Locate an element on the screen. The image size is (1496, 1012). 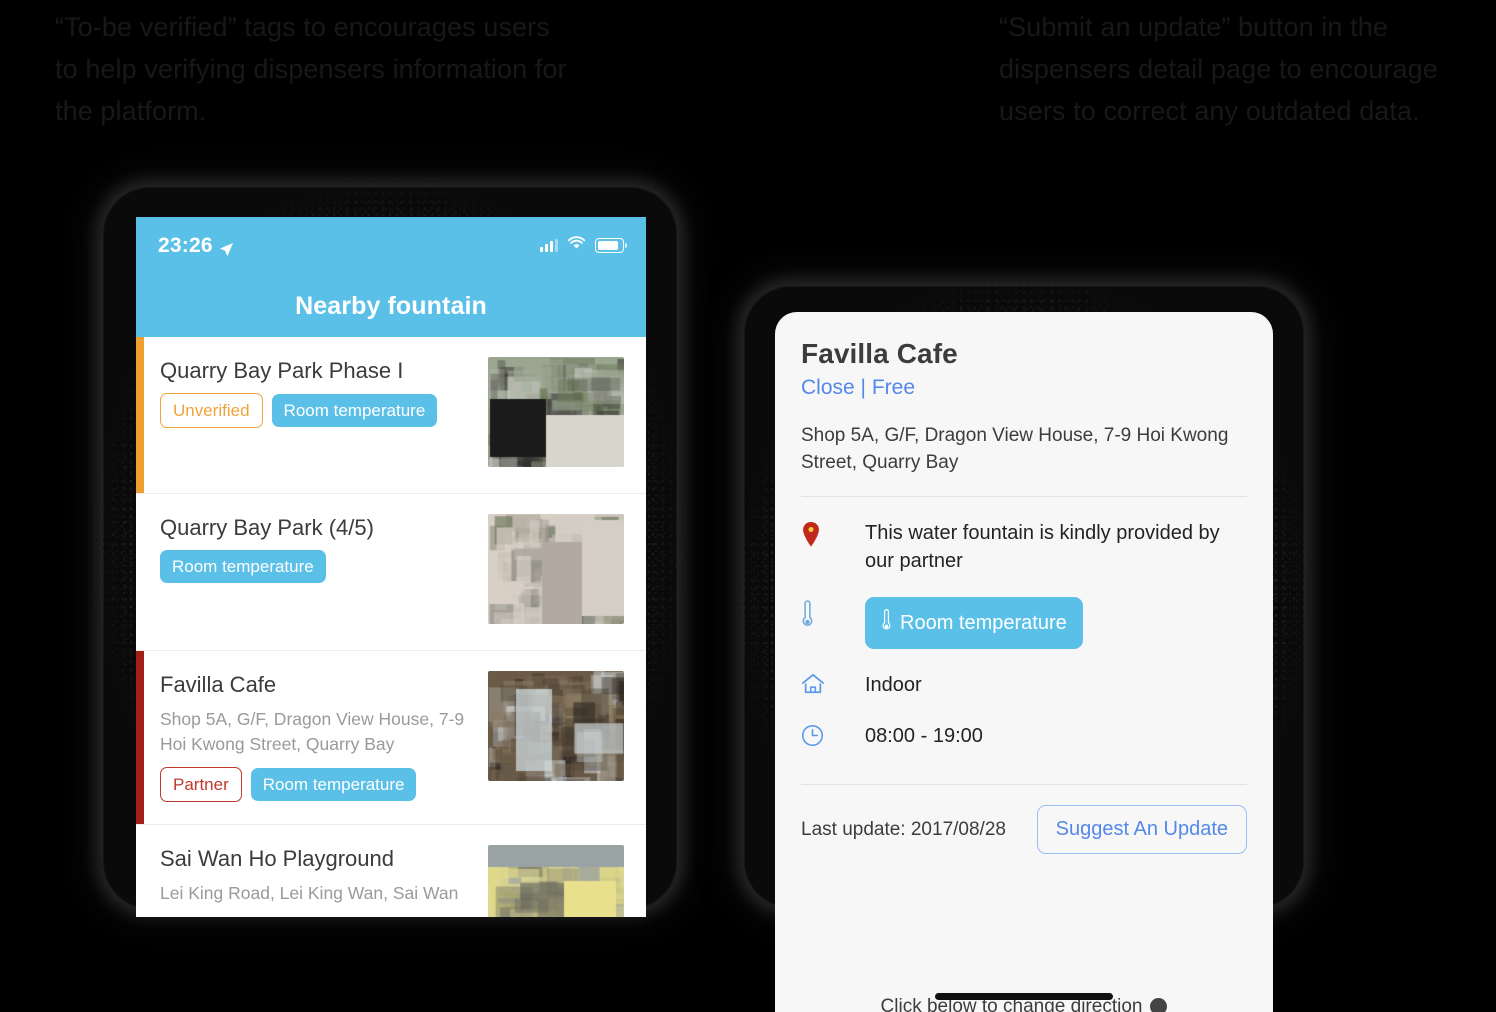
status-bar: 23:26 is located at coordinates (391, 246).